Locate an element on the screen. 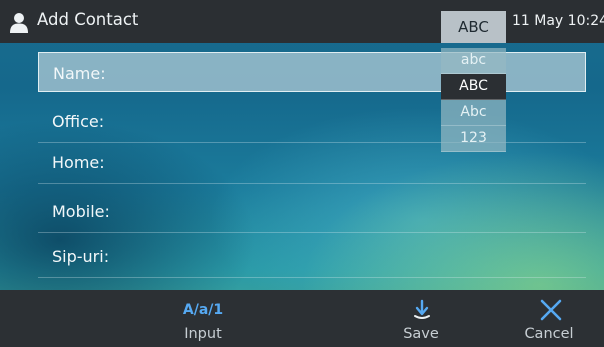 This screenshot has width=604, height=347. input-mode-option-lowercase: abc is located at coordinates (473, 61).